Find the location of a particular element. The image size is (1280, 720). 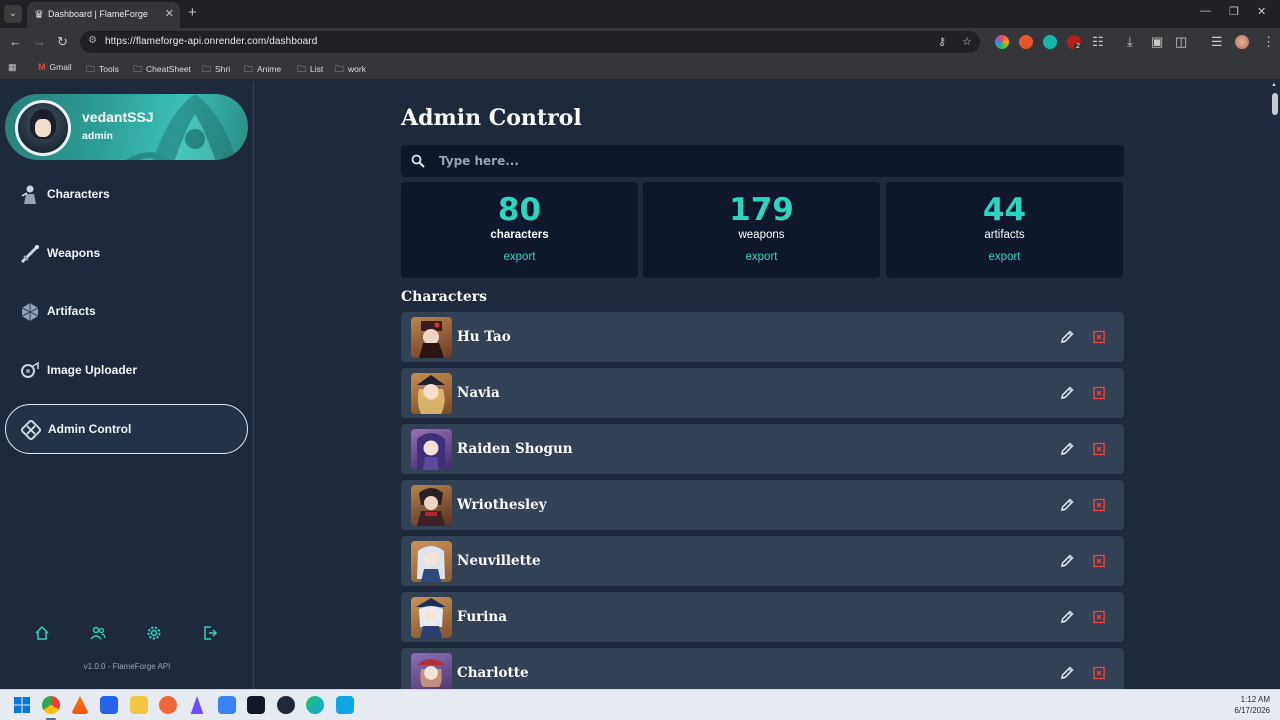

profile-card: vedantSSJ admin is located at coordinates (126, 127).